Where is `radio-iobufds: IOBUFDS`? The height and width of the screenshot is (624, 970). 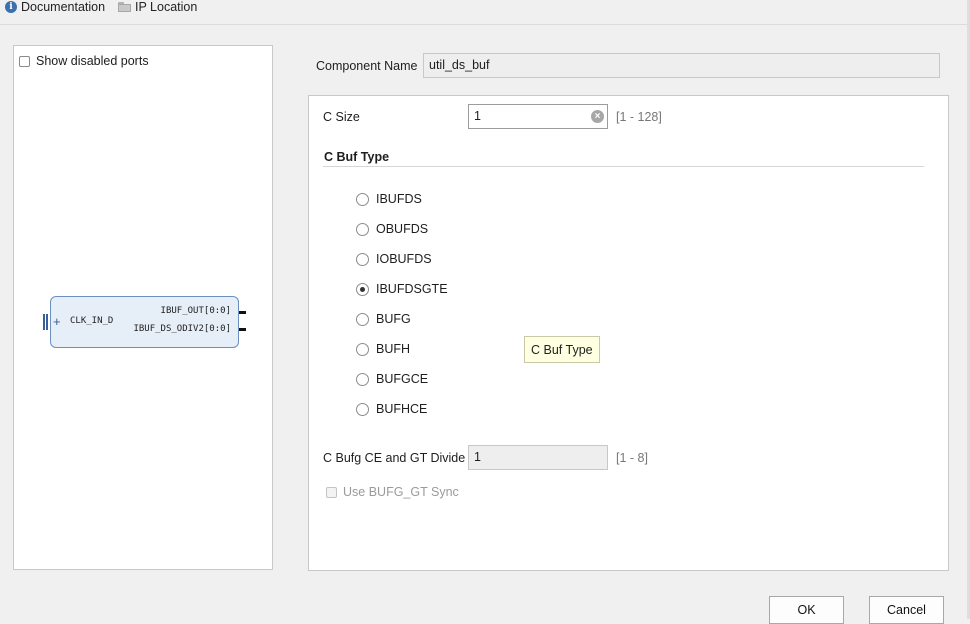 radio-iobufds: IOBUFDS is located at coordinates (394, 259).